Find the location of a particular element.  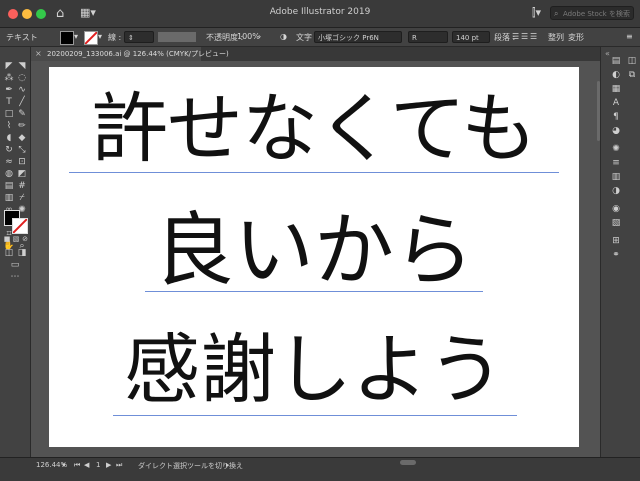

paragraph-panel-icon: ¶ is located at coordinates (616, 117).